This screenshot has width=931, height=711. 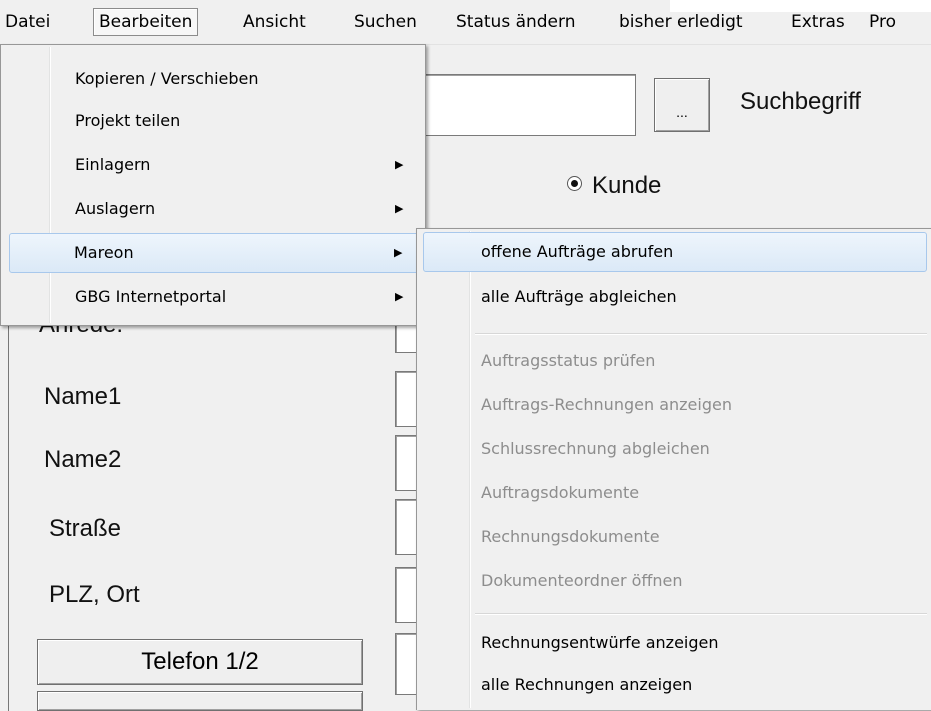 What do you see at coordinates (595, 448) in the screenshot?
I see `menu-item-label: Schlussrechnung abgleichen` at bounding box center [595, 448].